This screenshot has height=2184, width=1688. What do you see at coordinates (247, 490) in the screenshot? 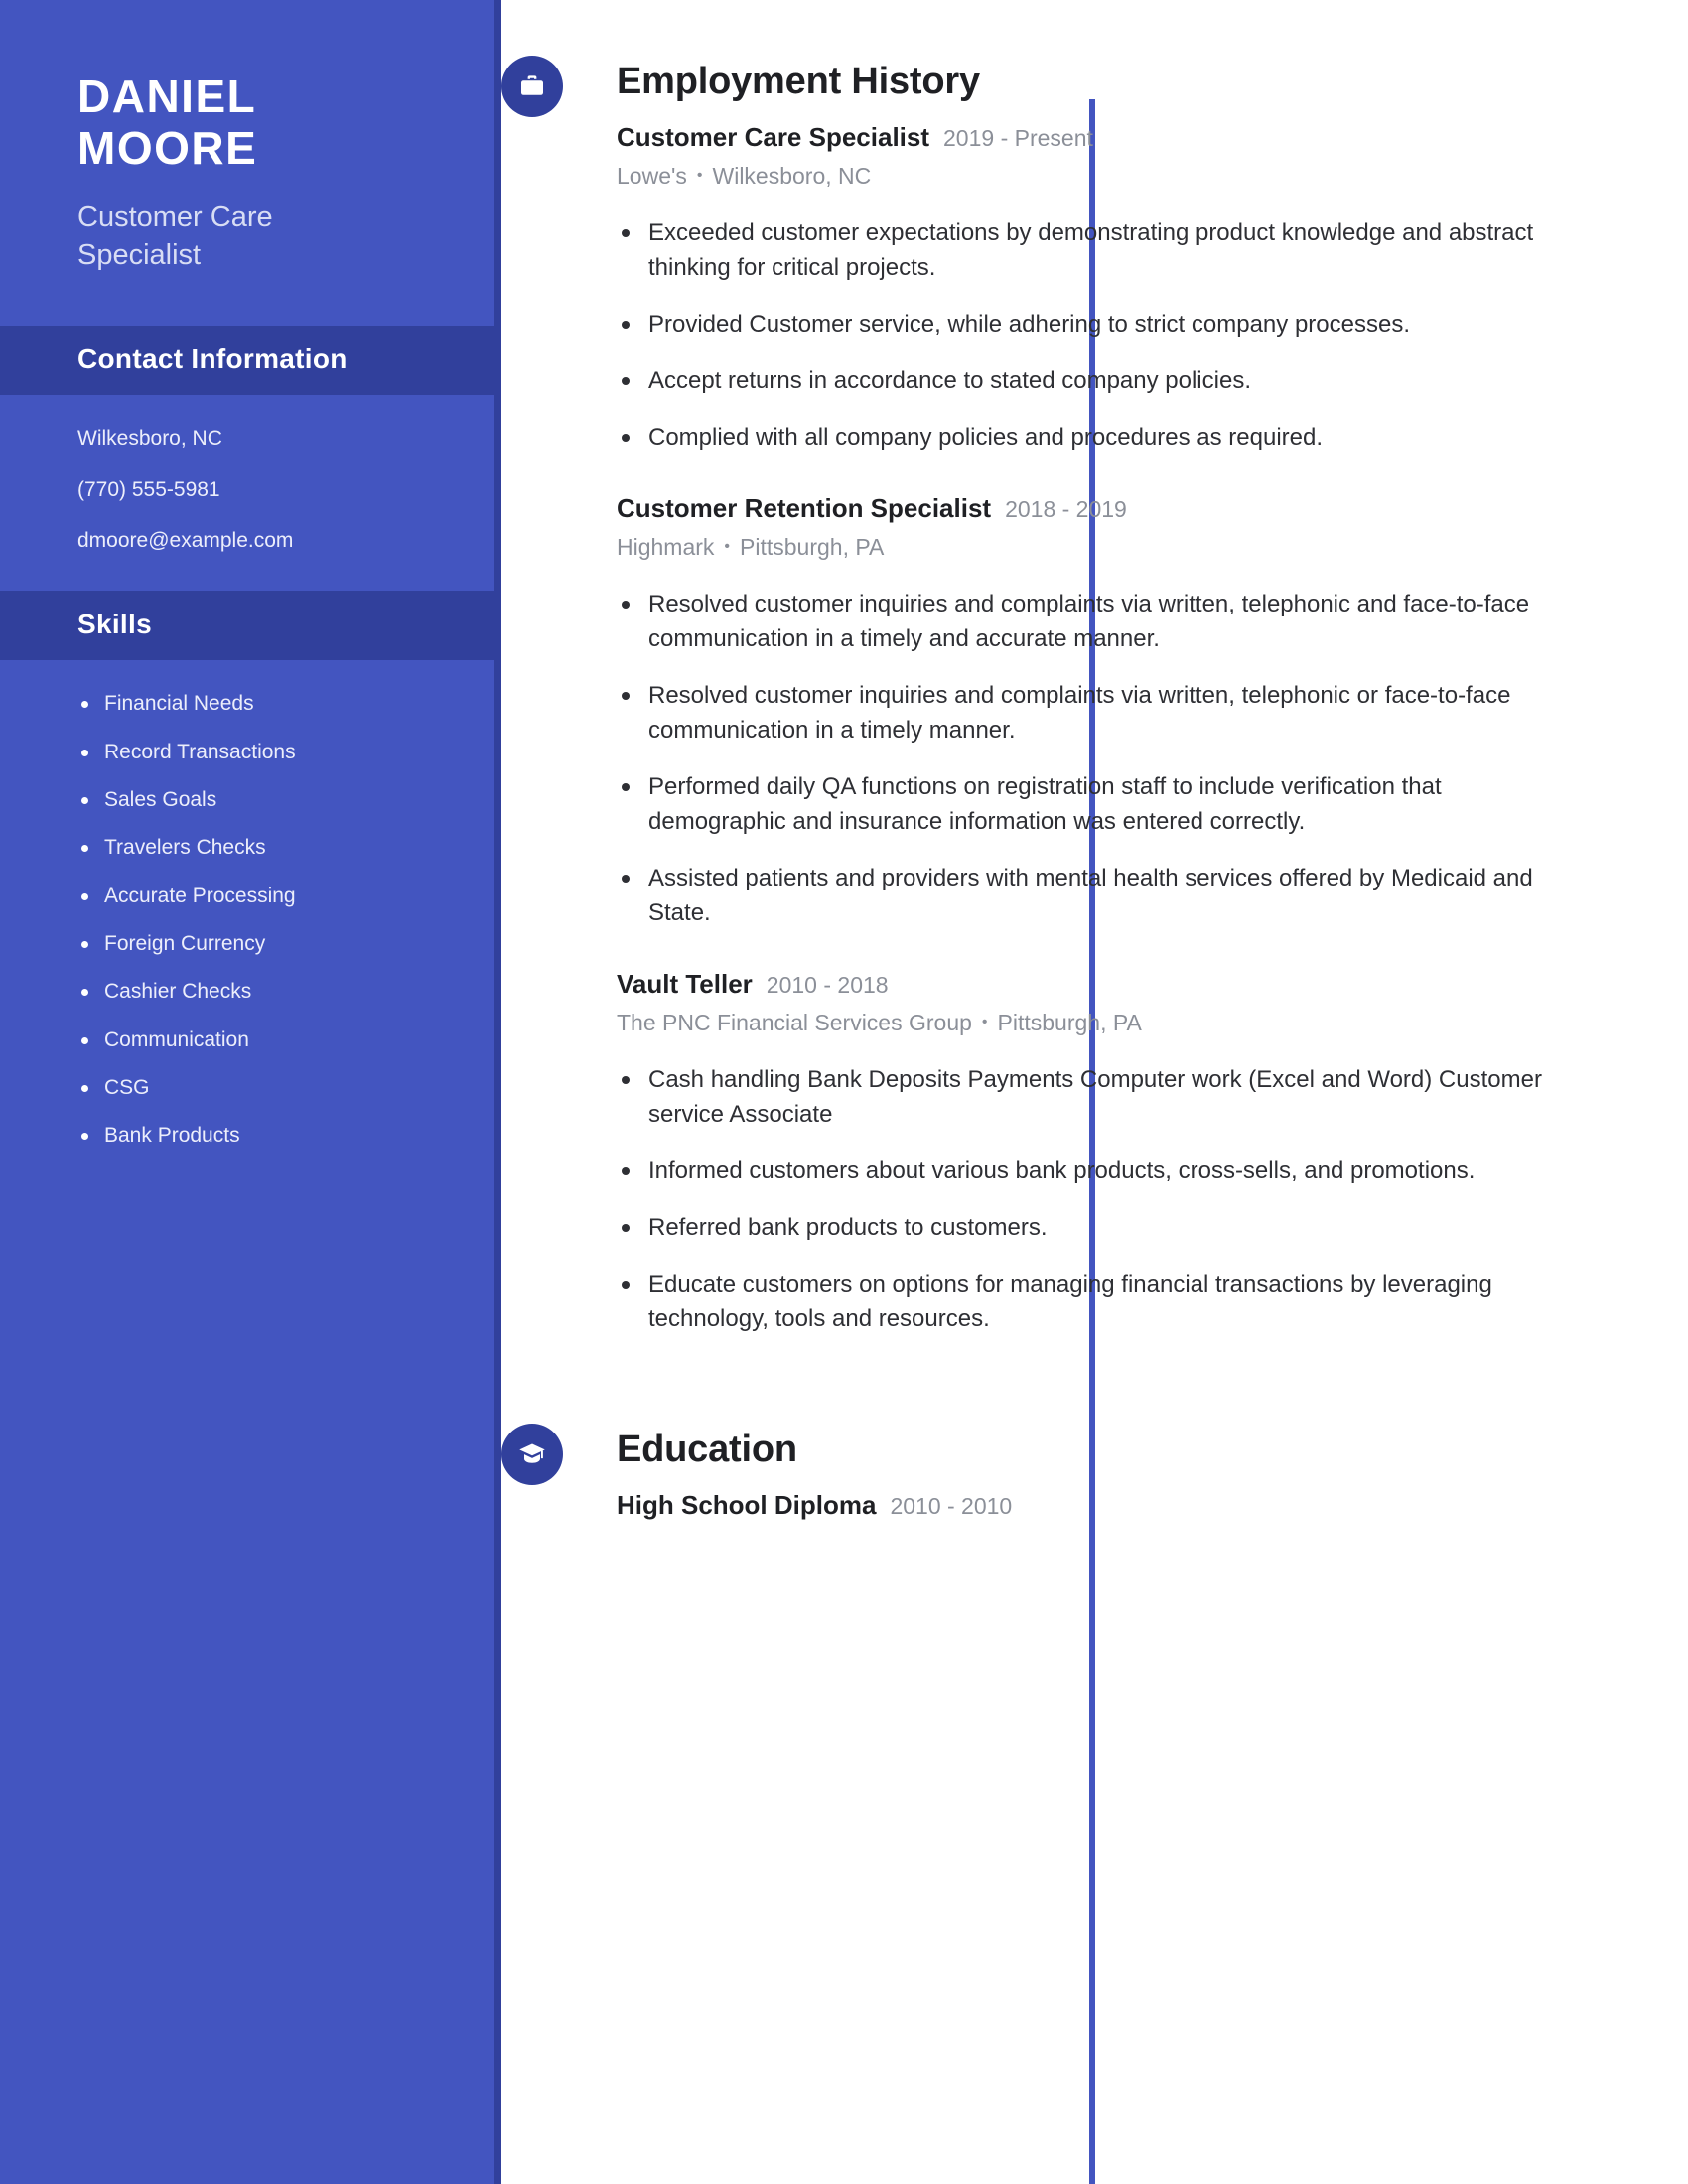
I see `contact-phone: (770) 555-5981` at bounding box center [247, 490].